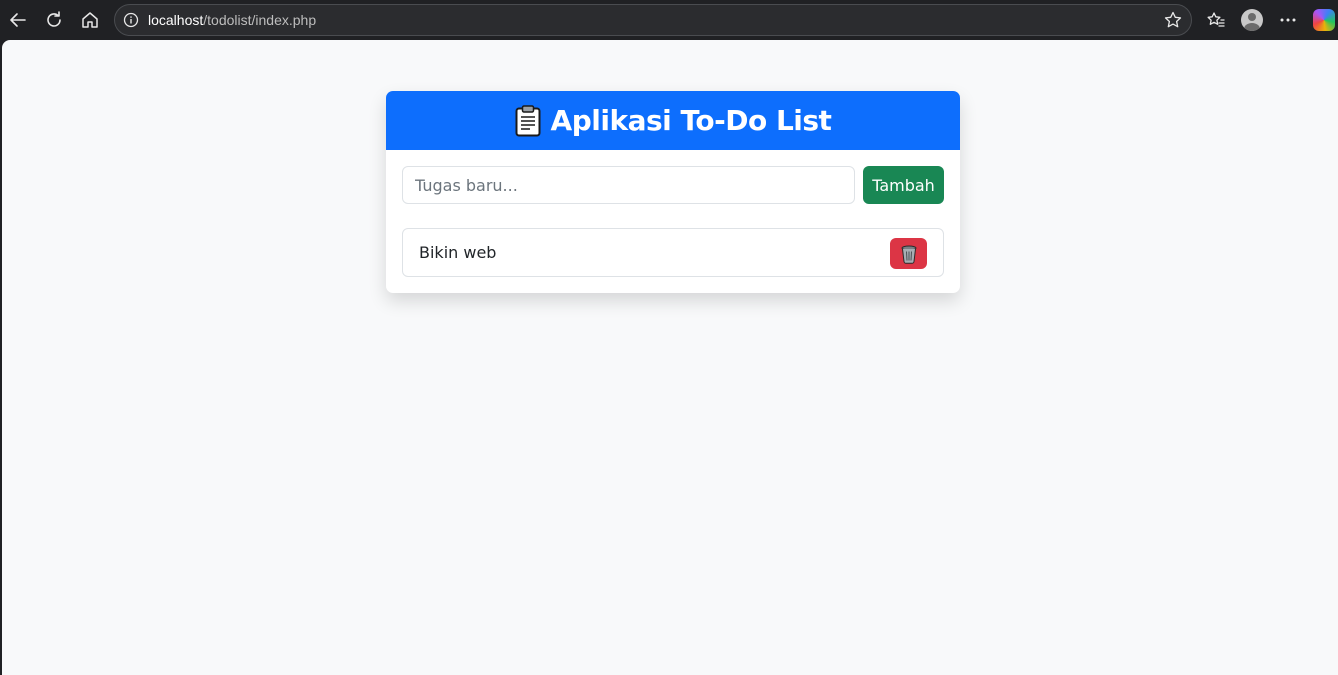 The image size is (1338, 675). I want to click on browser-toolbar: localhost/todolist/index.php, so click(669, 20).